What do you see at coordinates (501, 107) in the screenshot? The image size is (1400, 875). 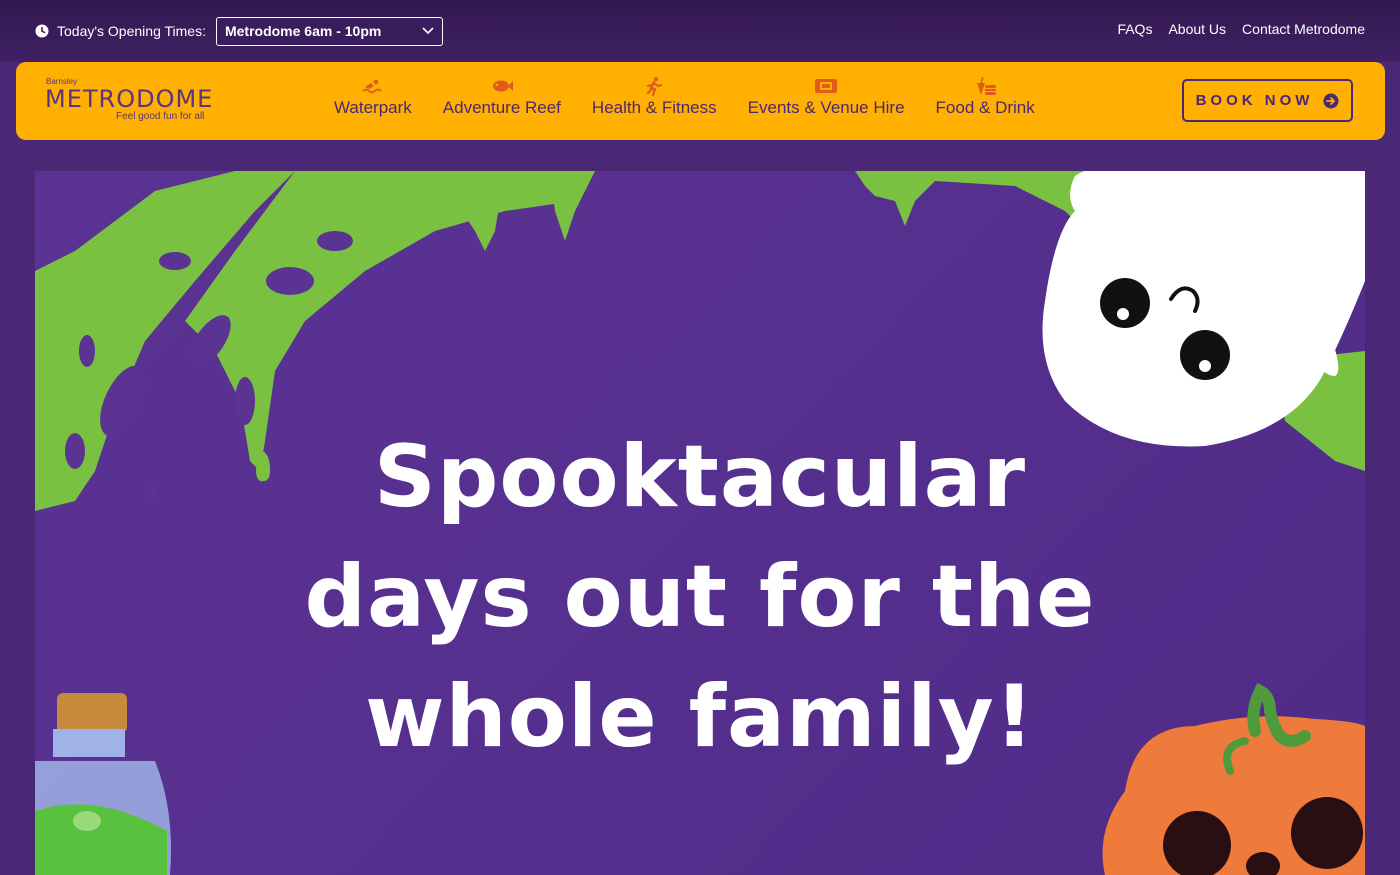 I see `nav-label-adventure-reef: Adventure Reef` at bounding box center [501, 107].